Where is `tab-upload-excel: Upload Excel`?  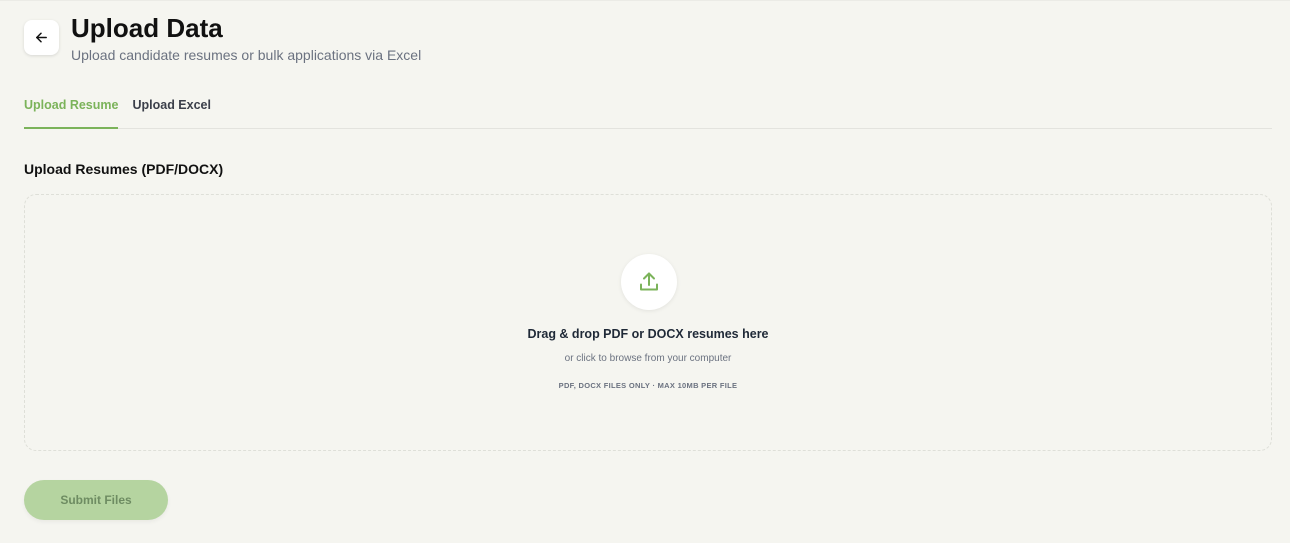 tab-upload-excel: Upload Excel is located at coordinates (171, 113).